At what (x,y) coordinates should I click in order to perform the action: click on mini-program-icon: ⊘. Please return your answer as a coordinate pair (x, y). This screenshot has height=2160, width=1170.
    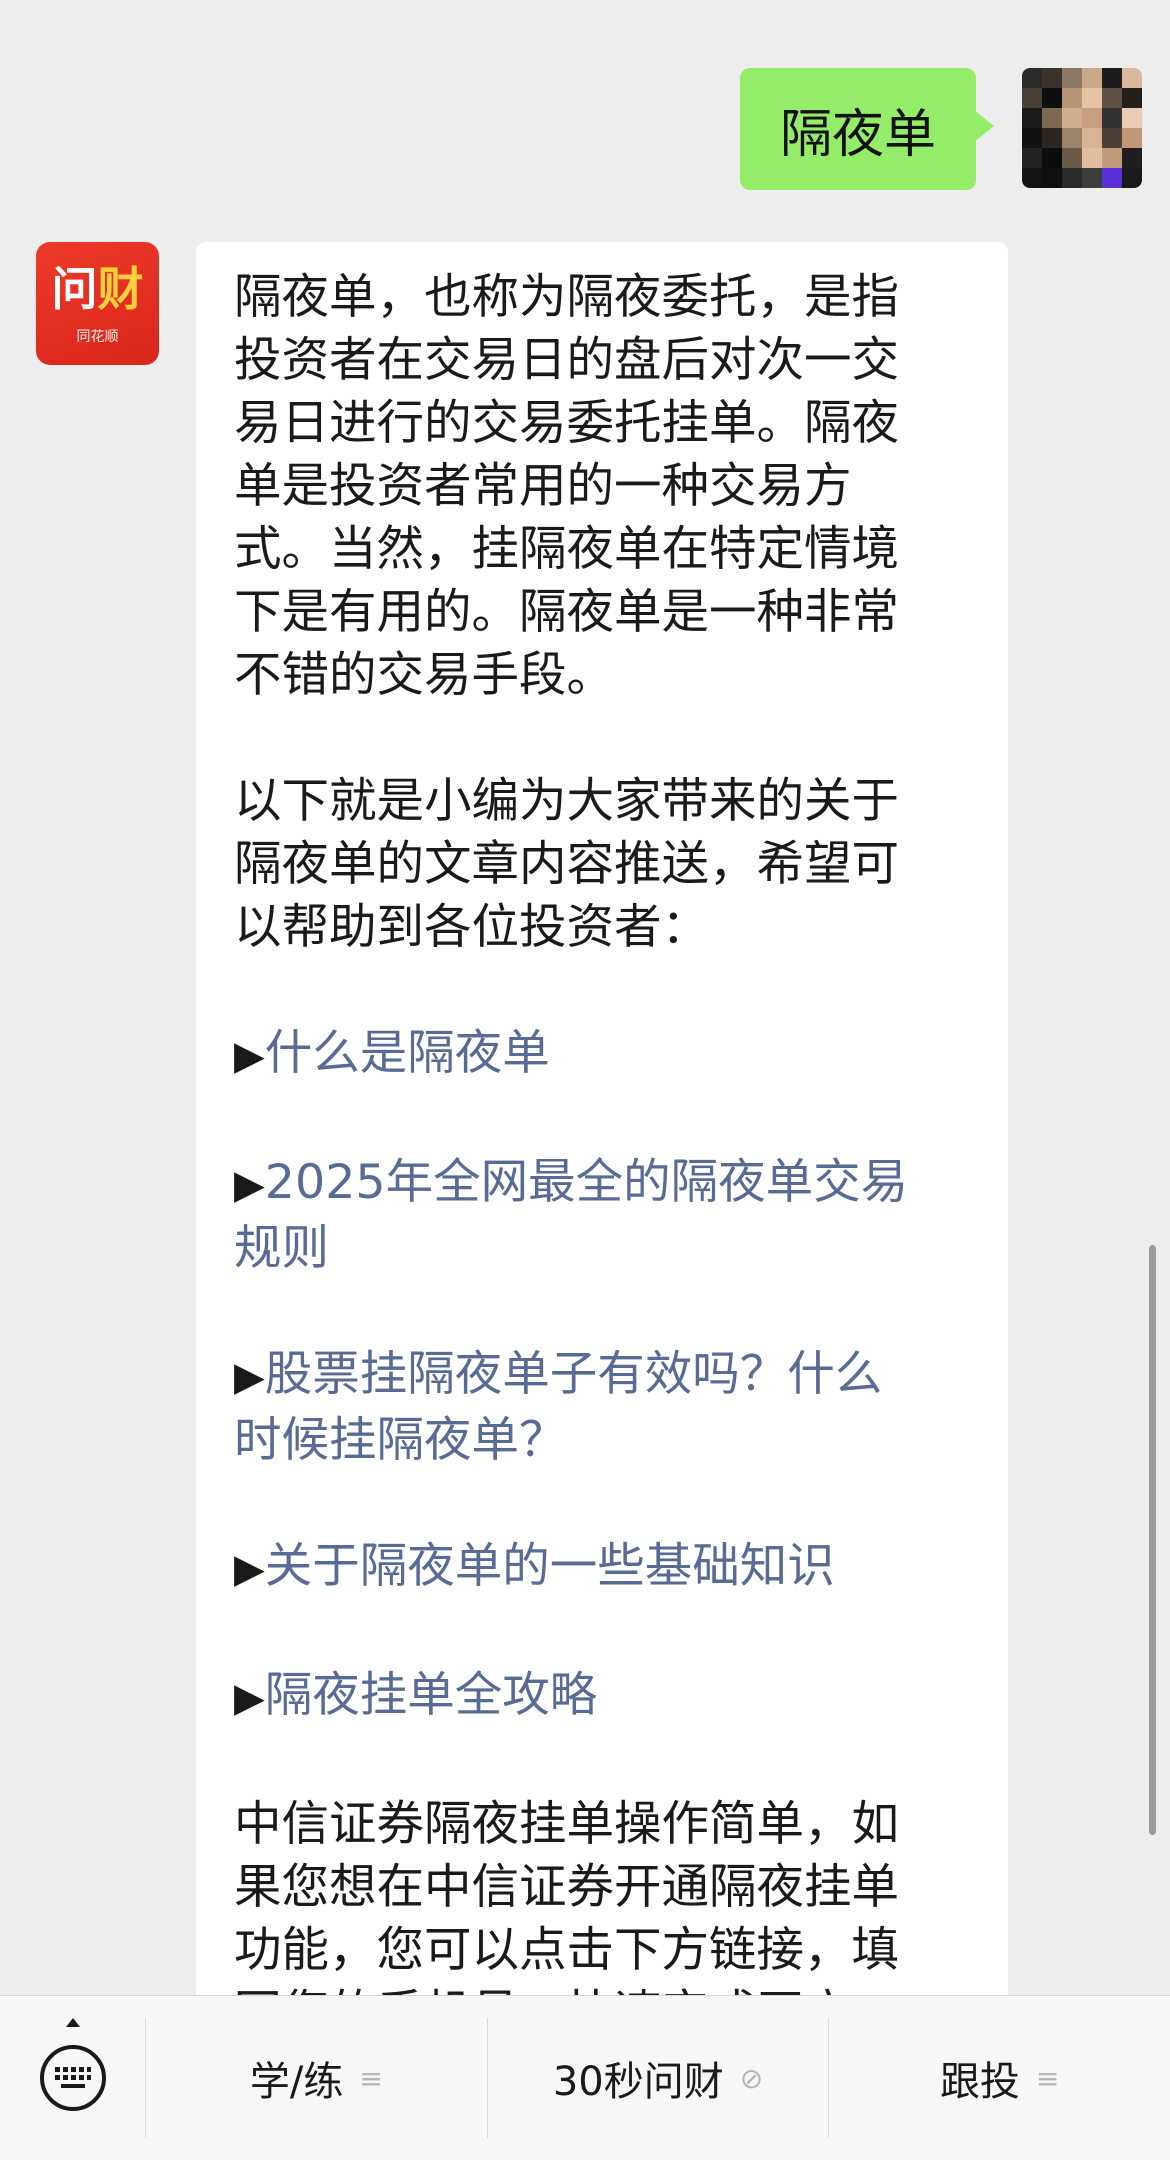
    Looking at the image, I should click on (751, 2078).